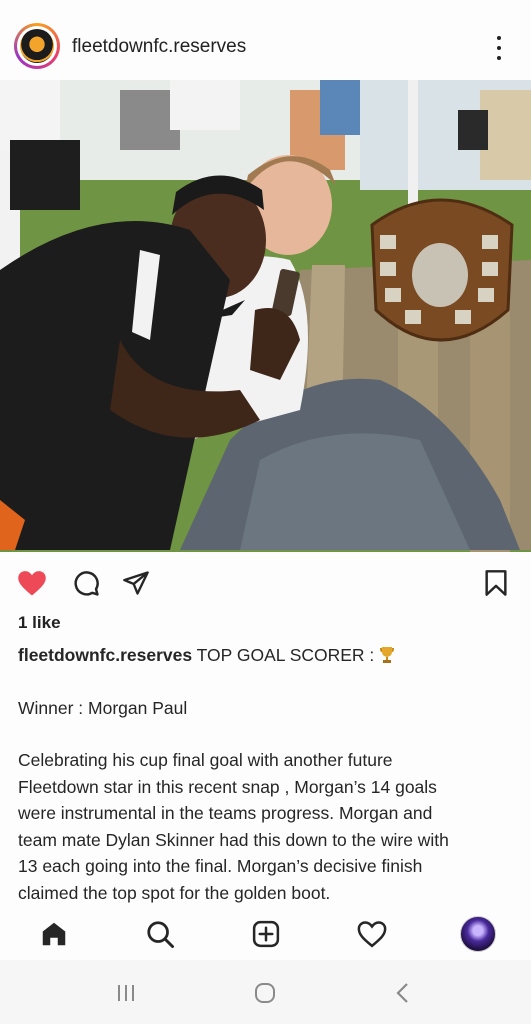  I want to click on save-bookmark-icon, so click(496, 583).